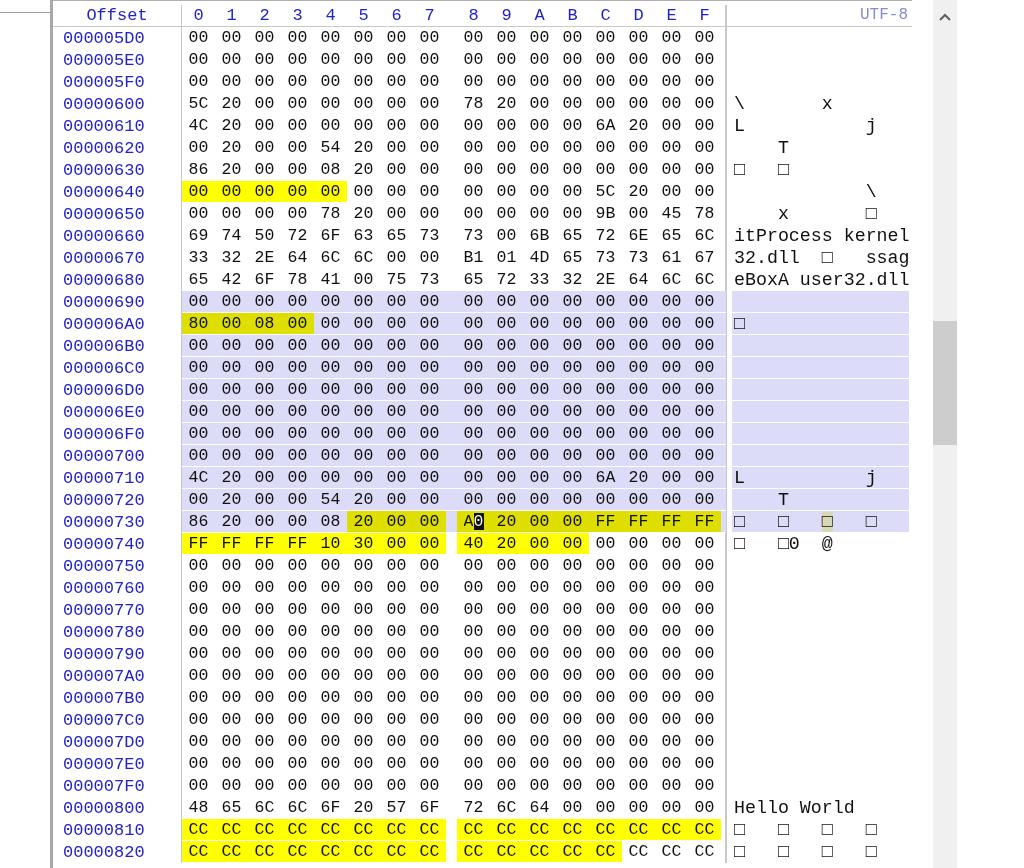 This screenshot has width=1024, height=868. Describe the element at coordinates (396, 807) in the screenshot. I see `byte-cell: 57` at that location.